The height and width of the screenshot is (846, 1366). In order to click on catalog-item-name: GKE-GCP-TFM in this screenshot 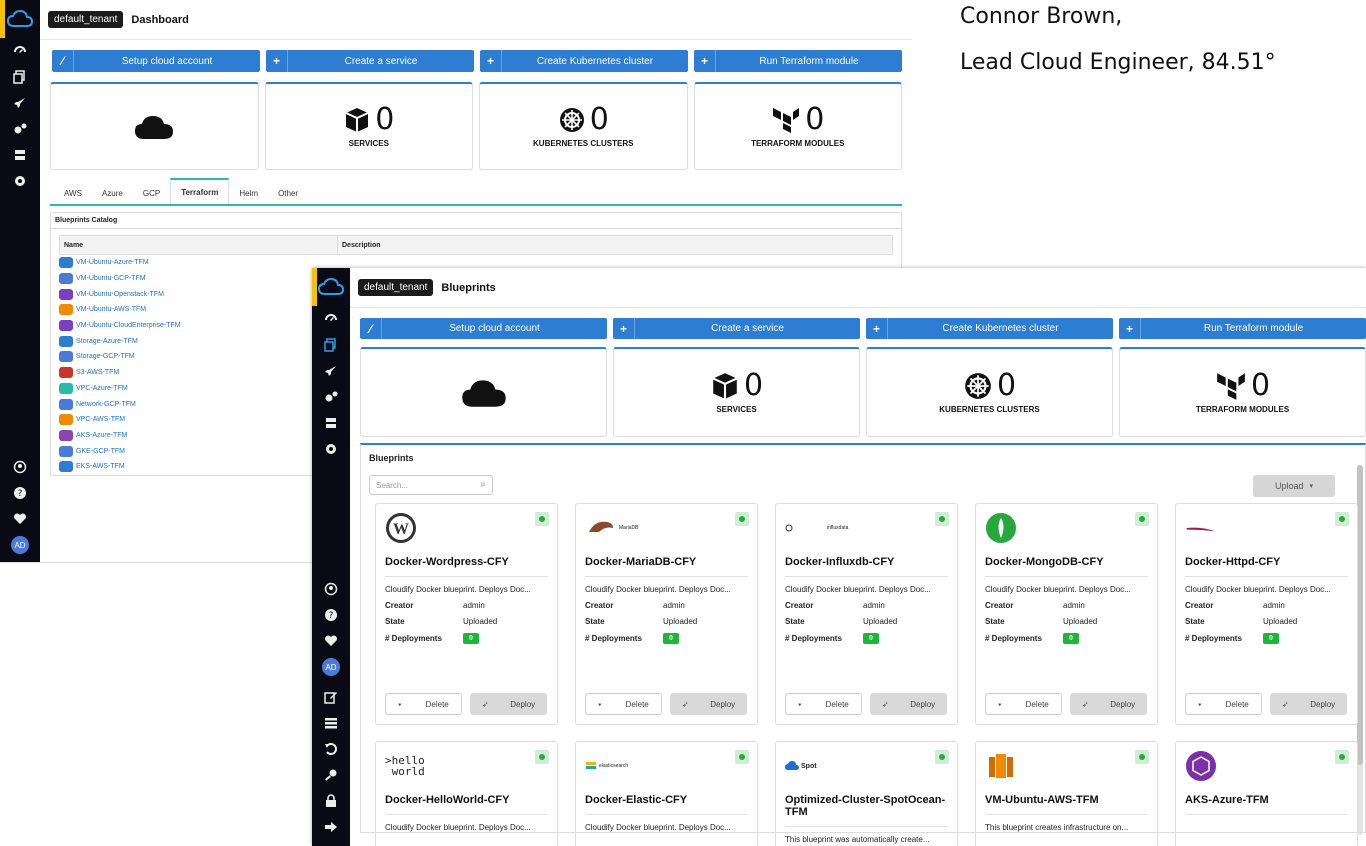, I will do `click(100, 451)`.